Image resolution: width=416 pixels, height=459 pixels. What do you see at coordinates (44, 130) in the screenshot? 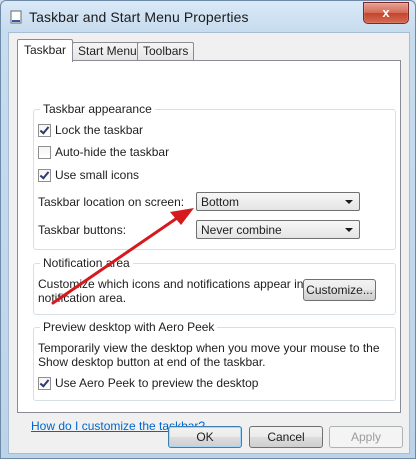
I see `lock-taskbar-checkbox` at bounding box center [44, 130].